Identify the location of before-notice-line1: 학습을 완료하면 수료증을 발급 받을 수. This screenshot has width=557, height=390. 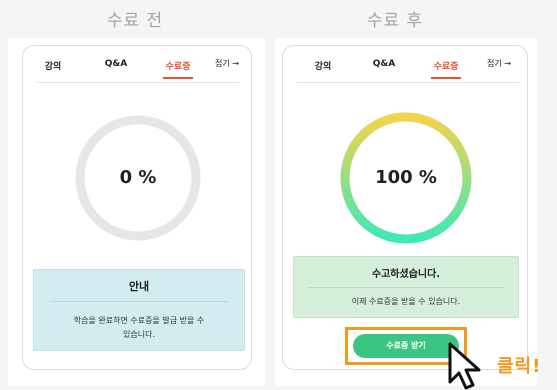
(139, 320).